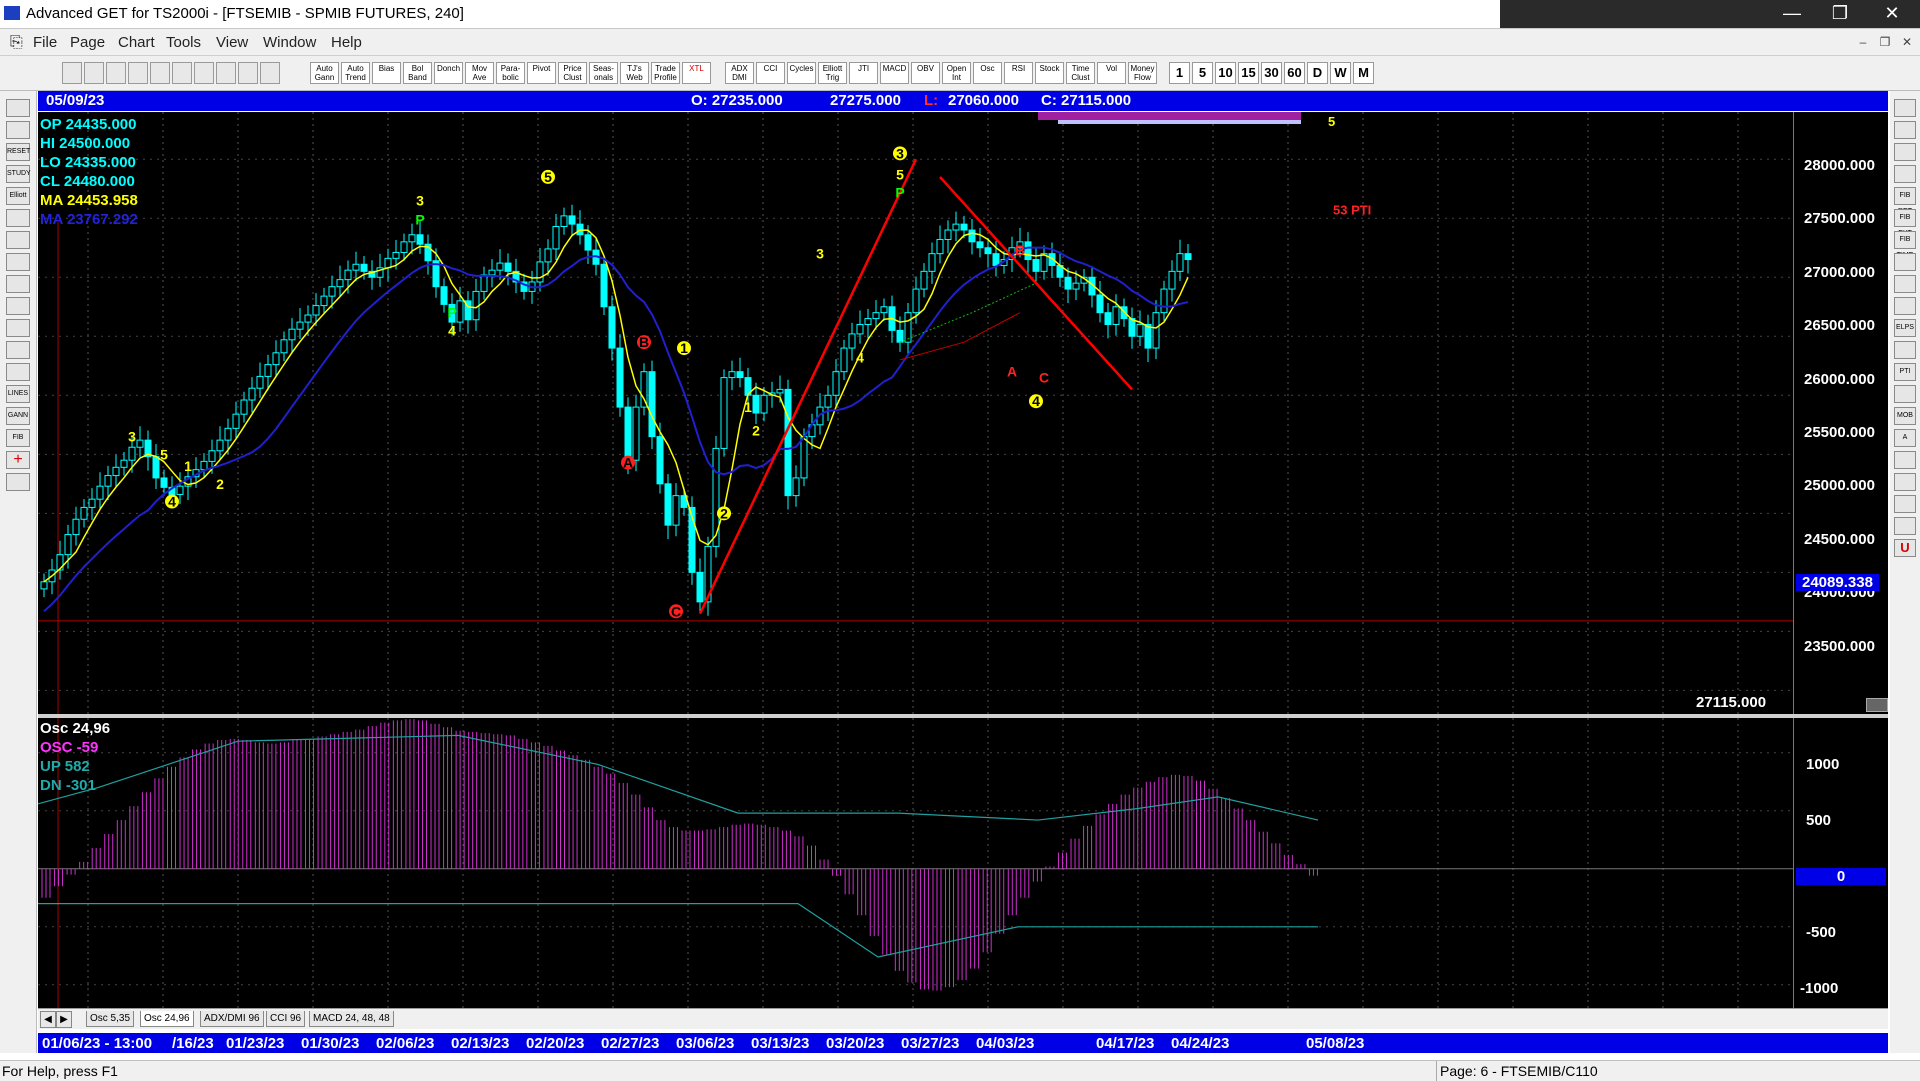 This screenshot has height=1081, width=1920. I want to click on maximize-icon: ❐, so click(1840, 14).